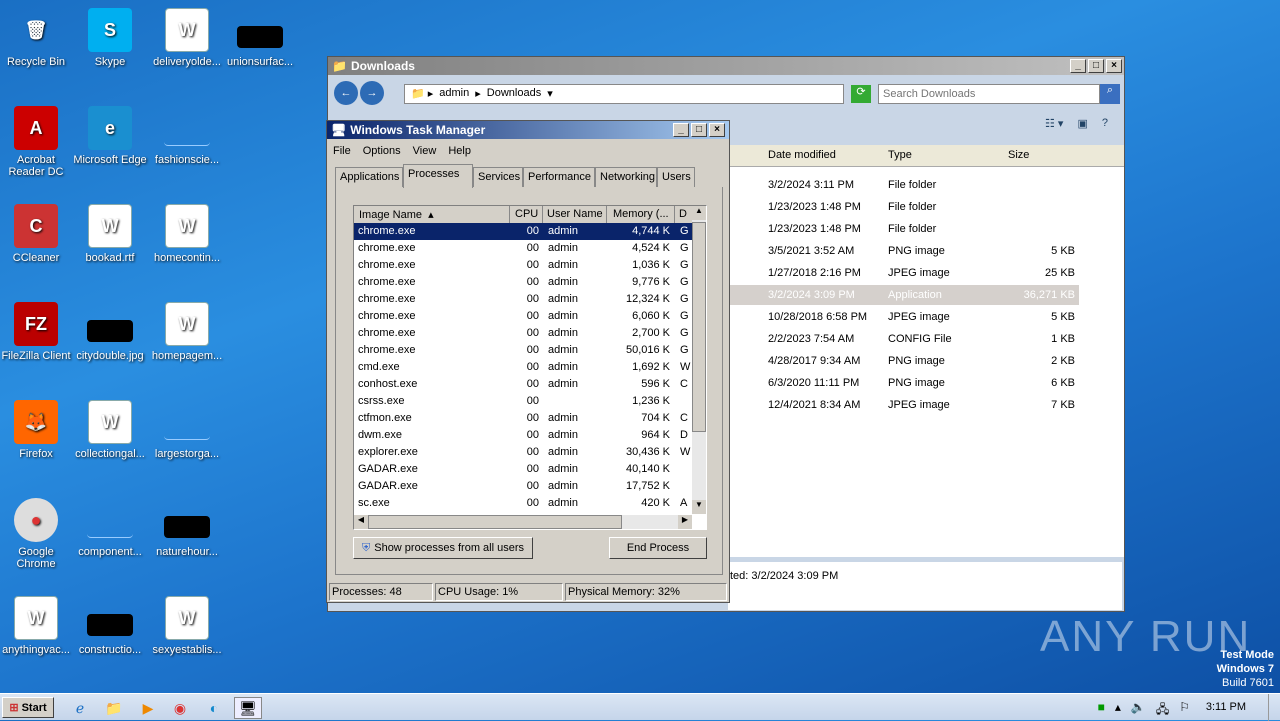 Image resolution: width=1280 pixels, height=721 pixels. What do you see at coordinates (110, 332) in the screenshot?
I see `desktop-icon: citydouble.jpg` at bounding box center [110, 332].